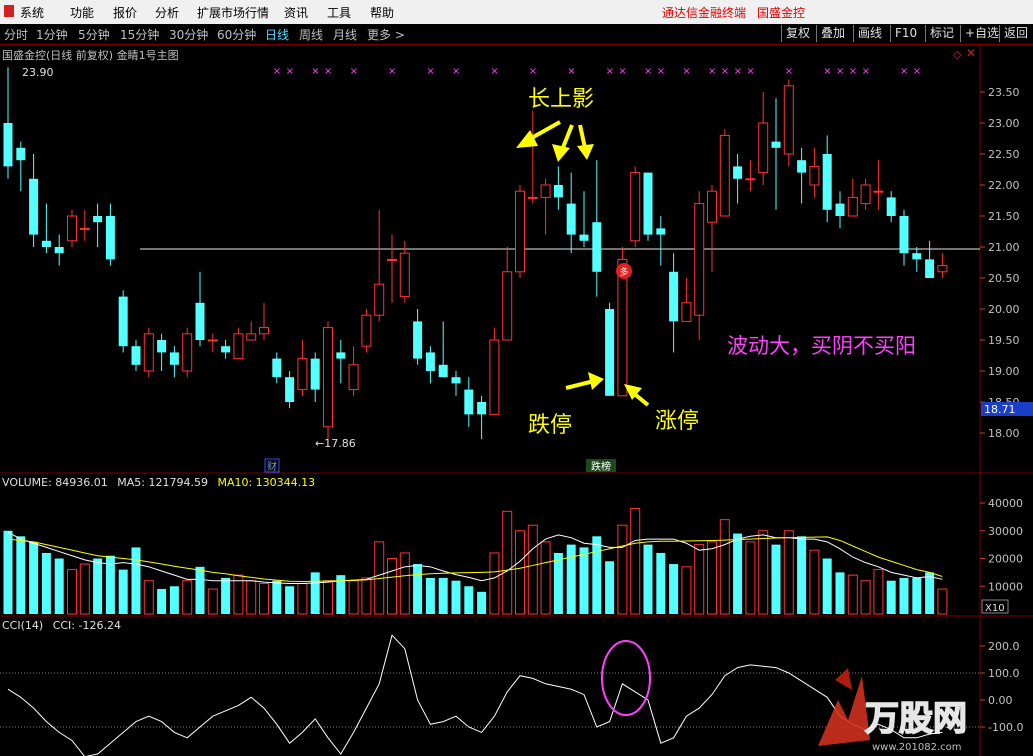 The height and width of the screenshot is (756, 1033). What do you see at coordinates (1005, 559) in the screenshot?
I see `volume-tick-label: 20000` at bounding box center [1005, 559].